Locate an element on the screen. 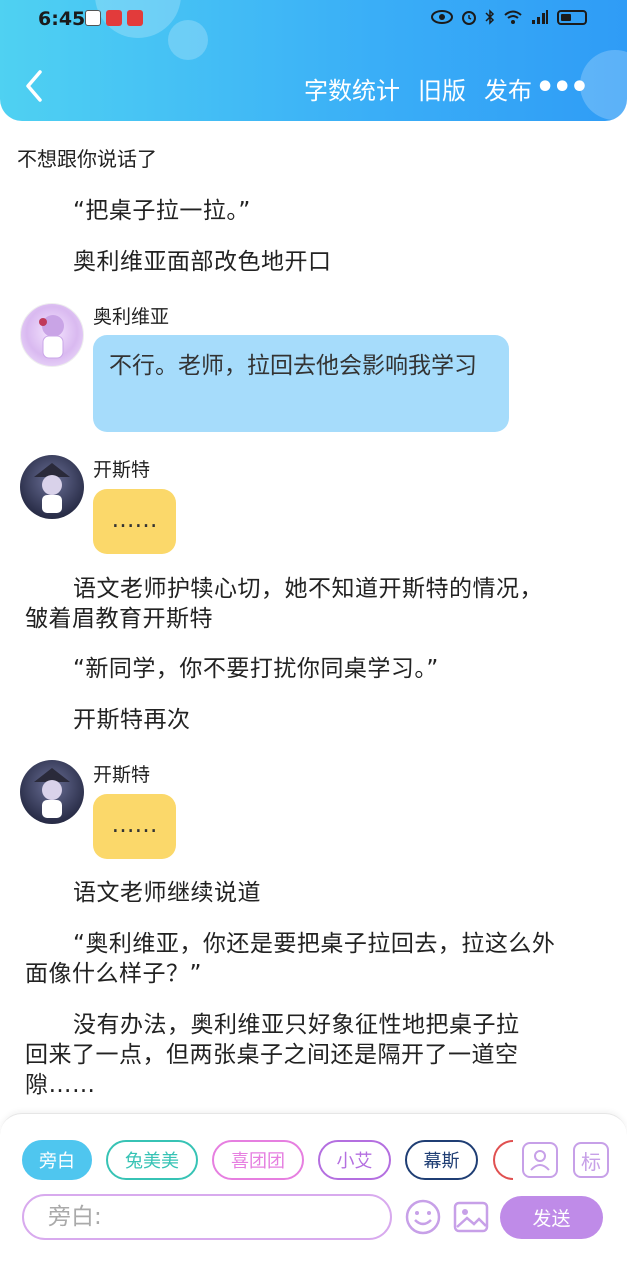  narration-paragraph: 开斯特再次 is located at coordinates (132, 720).